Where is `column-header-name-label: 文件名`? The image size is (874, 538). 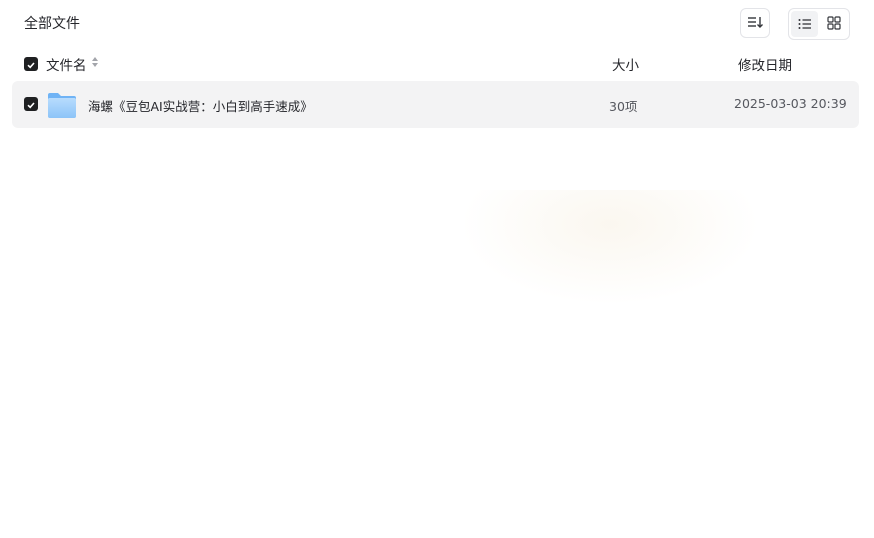 column-header-name-label: 文件名 is located at coordinates (66, 66).